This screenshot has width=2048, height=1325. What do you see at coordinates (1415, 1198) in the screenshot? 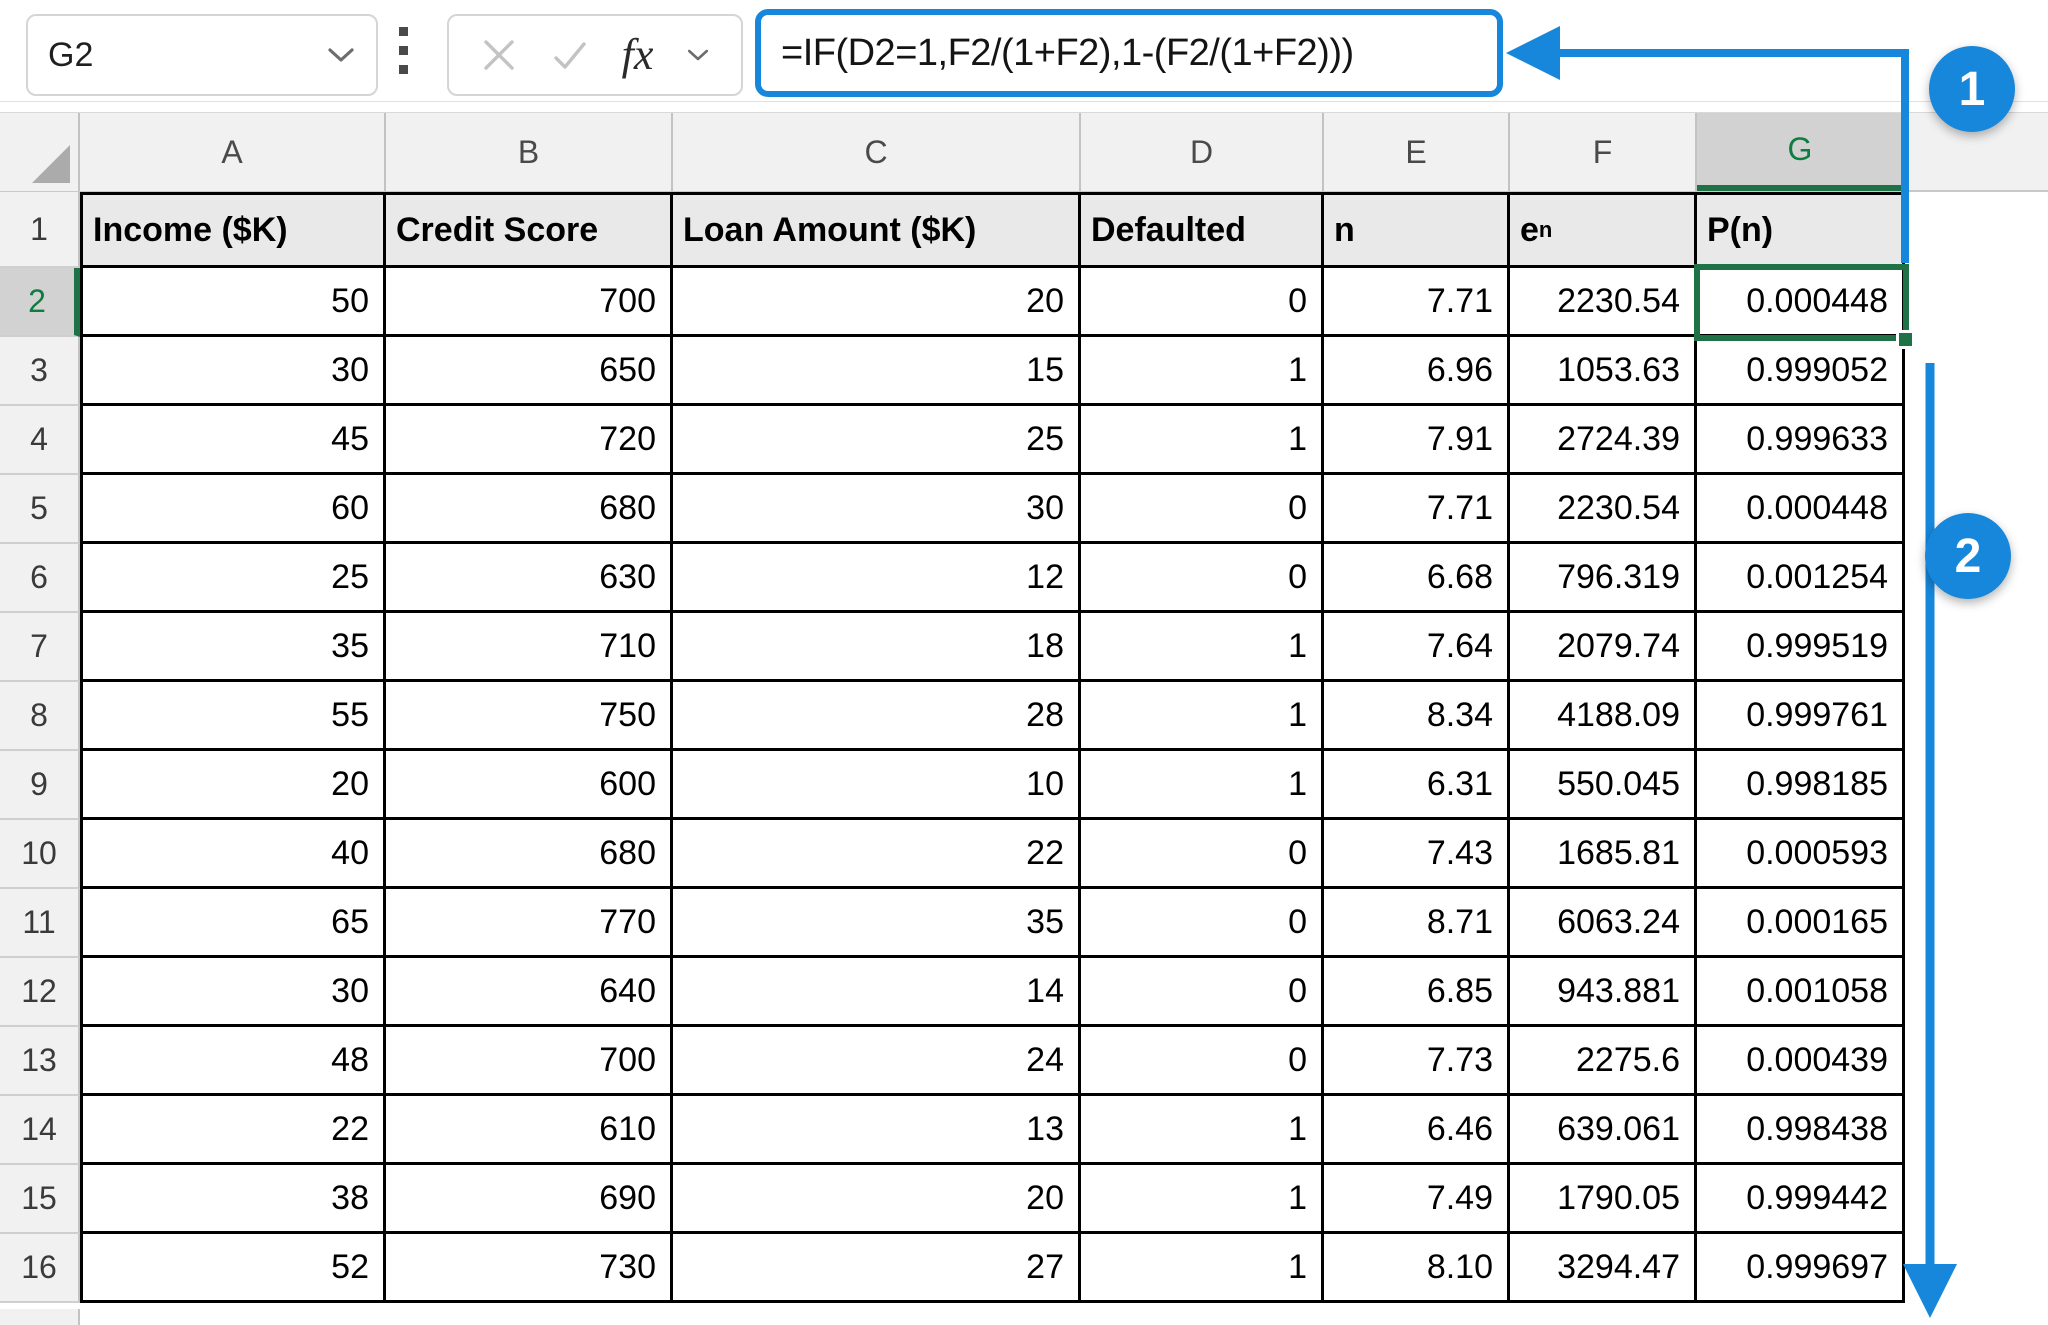
I see `cell-E15: 7.49` at bounding box center [1415, 1198].